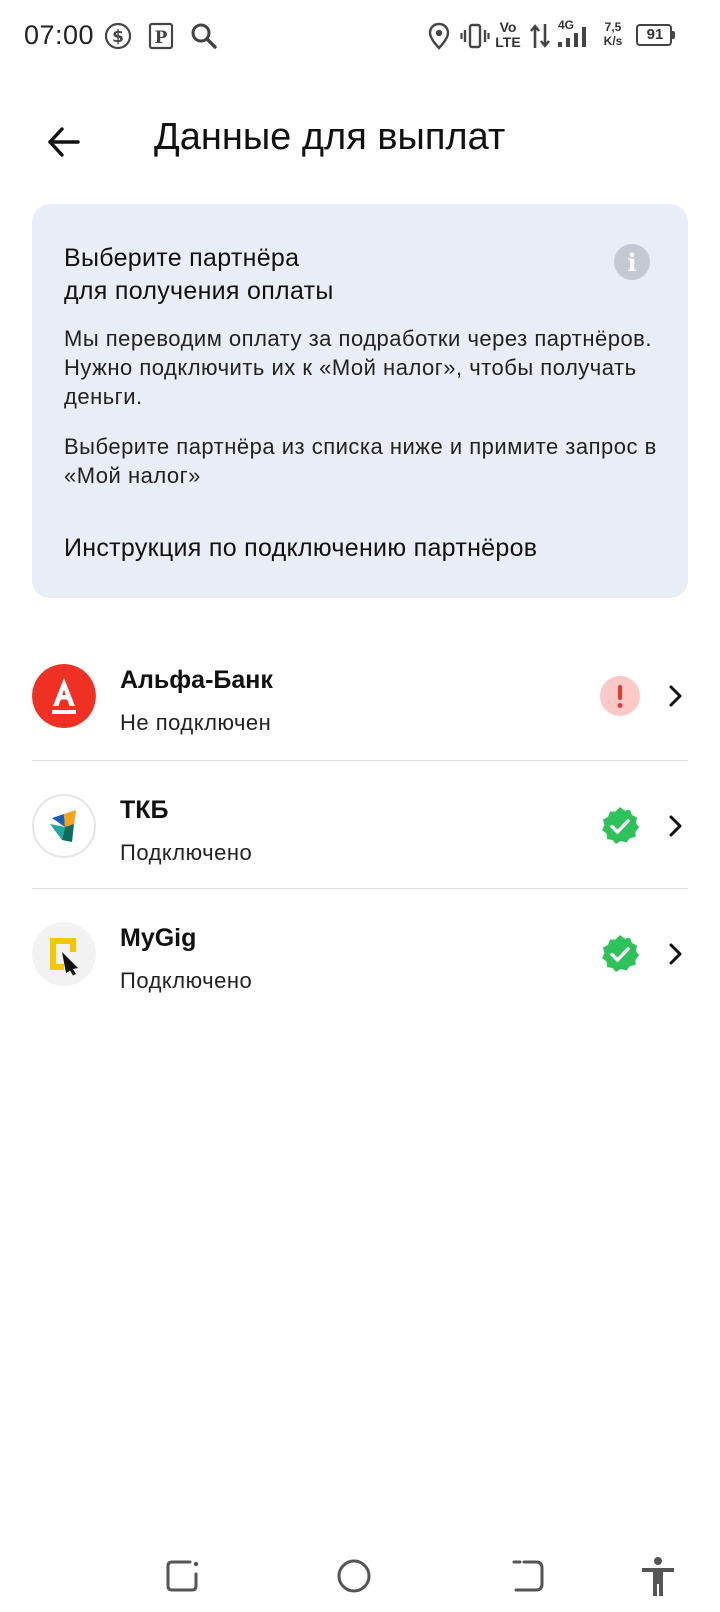 The image size is (720, 1612). I want to click on battery-level: 91, so click(655, 34).